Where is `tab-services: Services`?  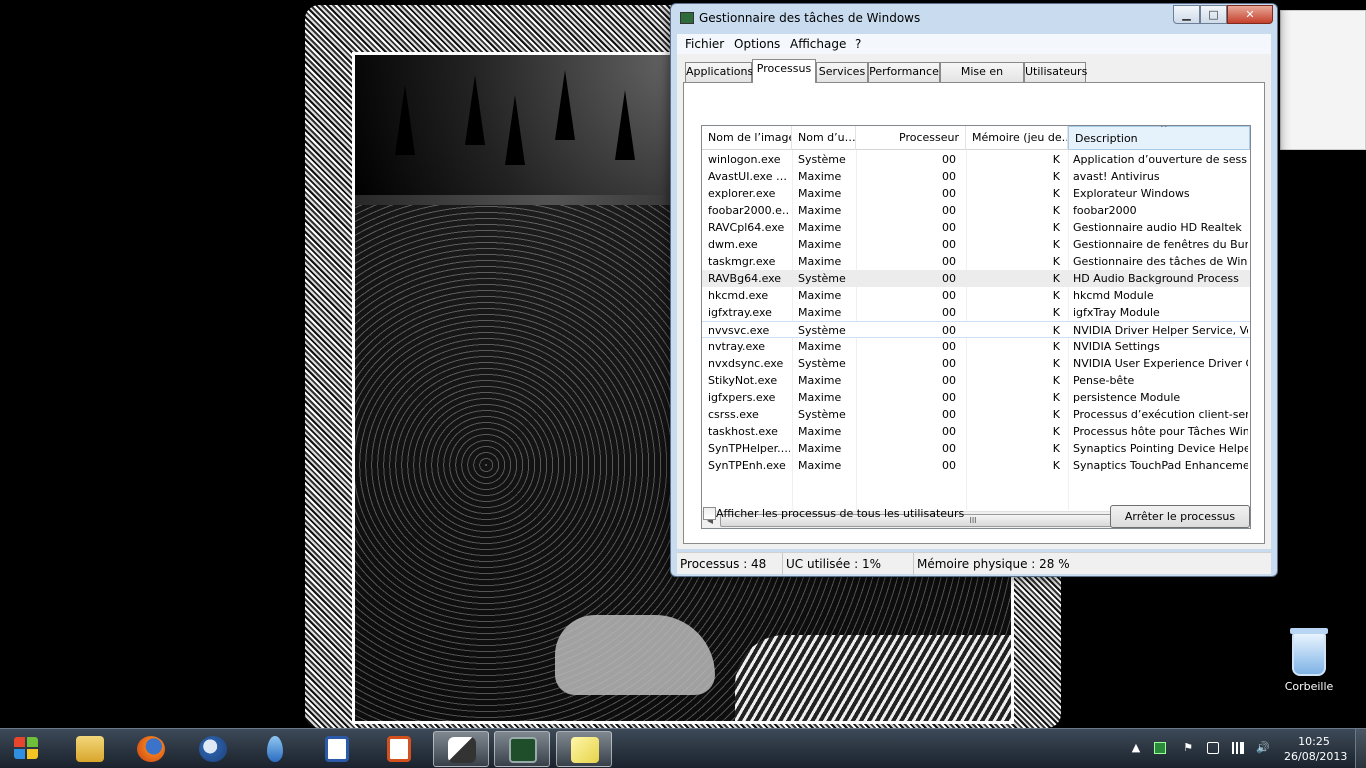 tab-services: Services is located at coordinates (842, 72).